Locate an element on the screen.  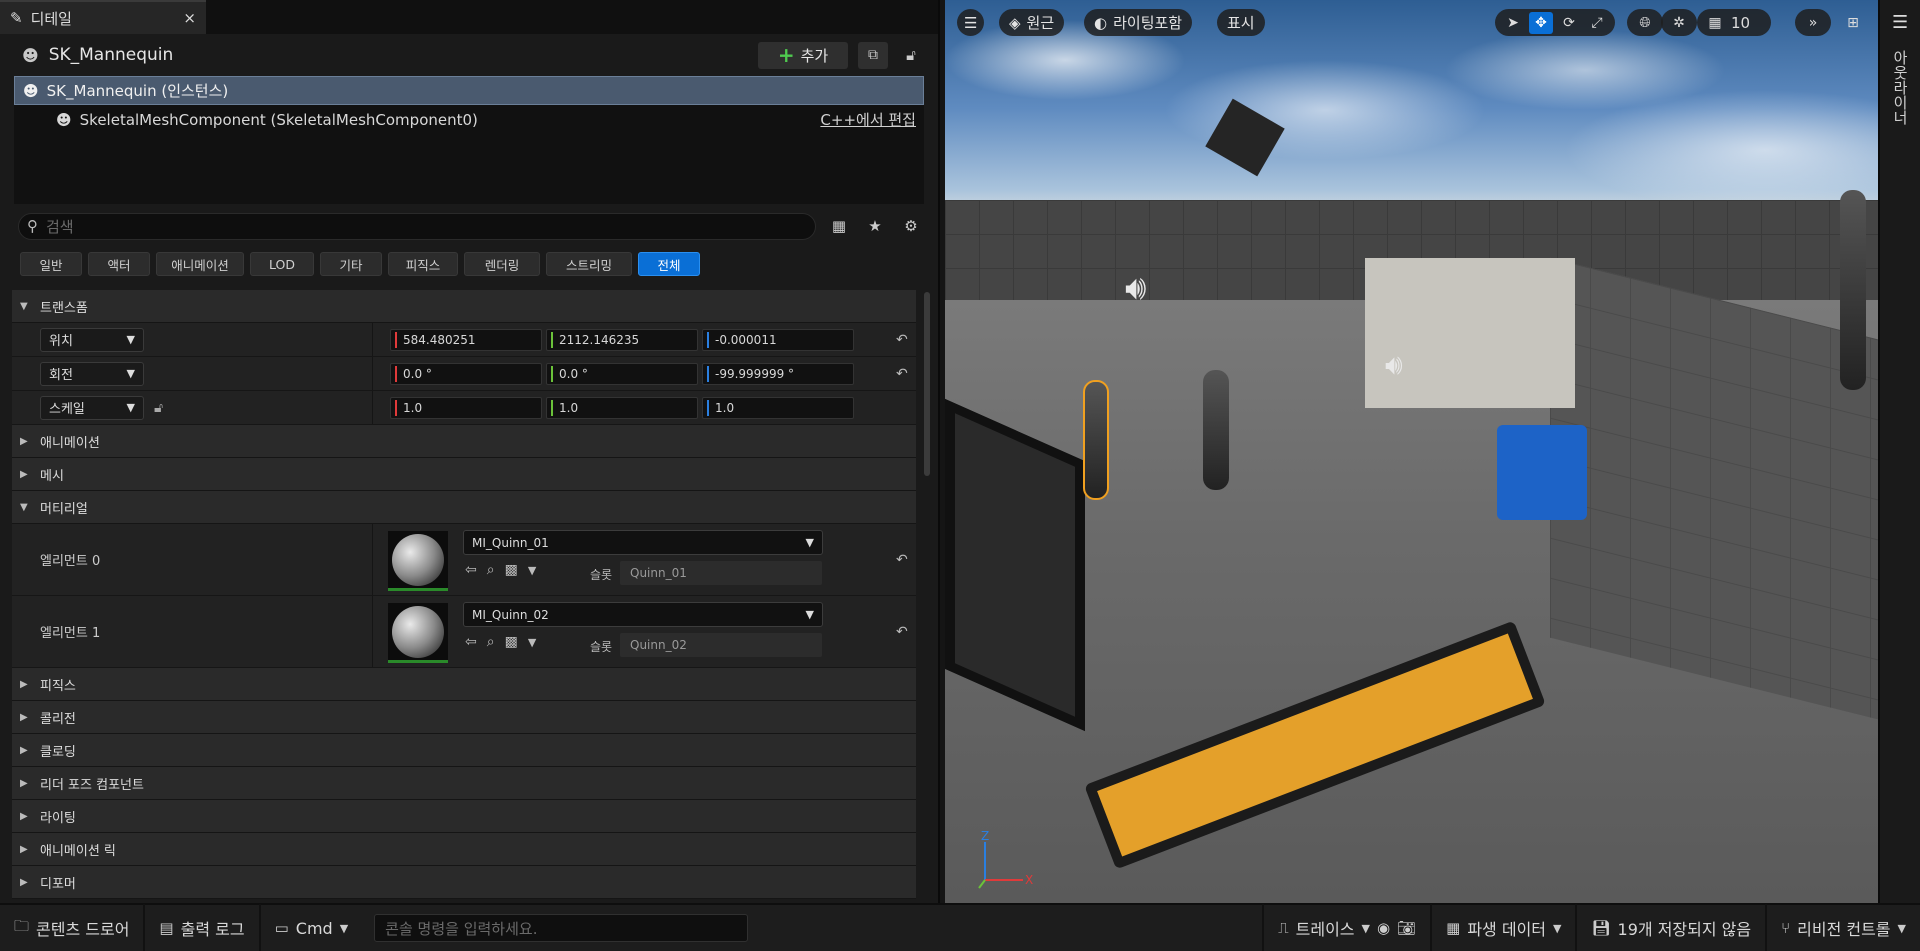
location-z-field: -0.000011 is located at coordinates (778, 339).